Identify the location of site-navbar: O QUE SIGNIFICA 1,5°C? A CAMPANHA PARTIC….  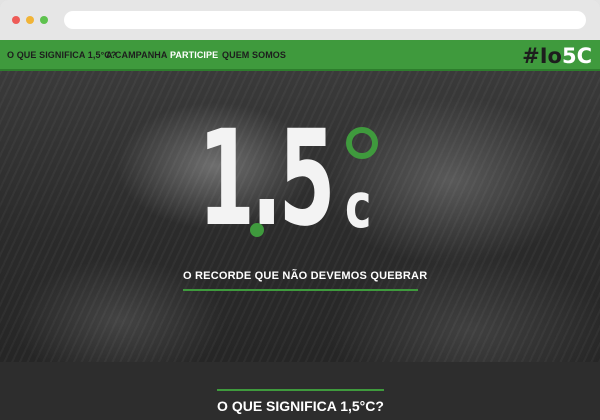
(300, 55).